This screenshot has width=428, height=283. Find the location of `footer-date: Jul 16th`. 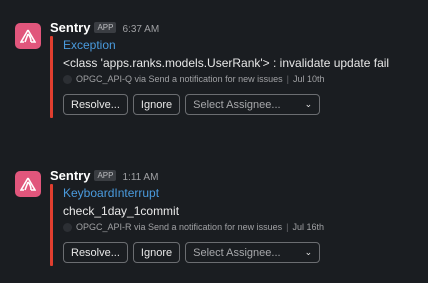

footer-date: Jul 16th is located at coordinates (308, 227).